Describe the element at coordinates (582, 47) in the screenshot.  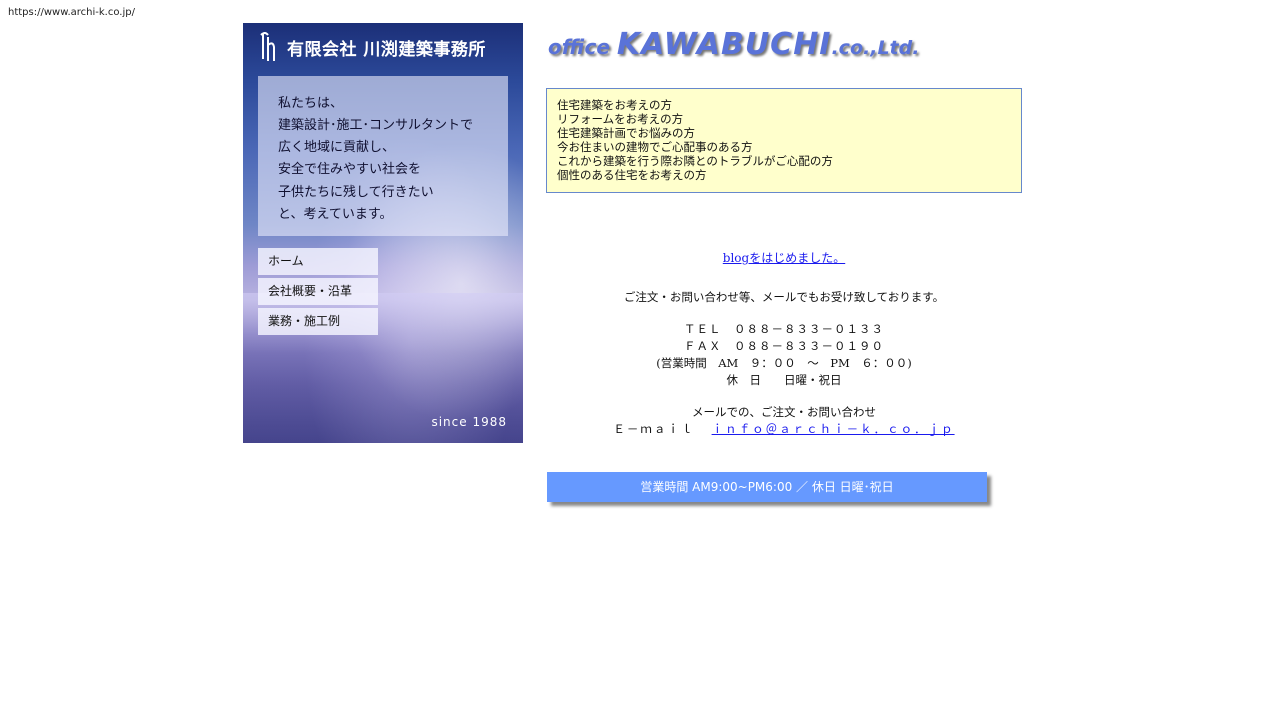
I see `logo-word-office: office` at that location.